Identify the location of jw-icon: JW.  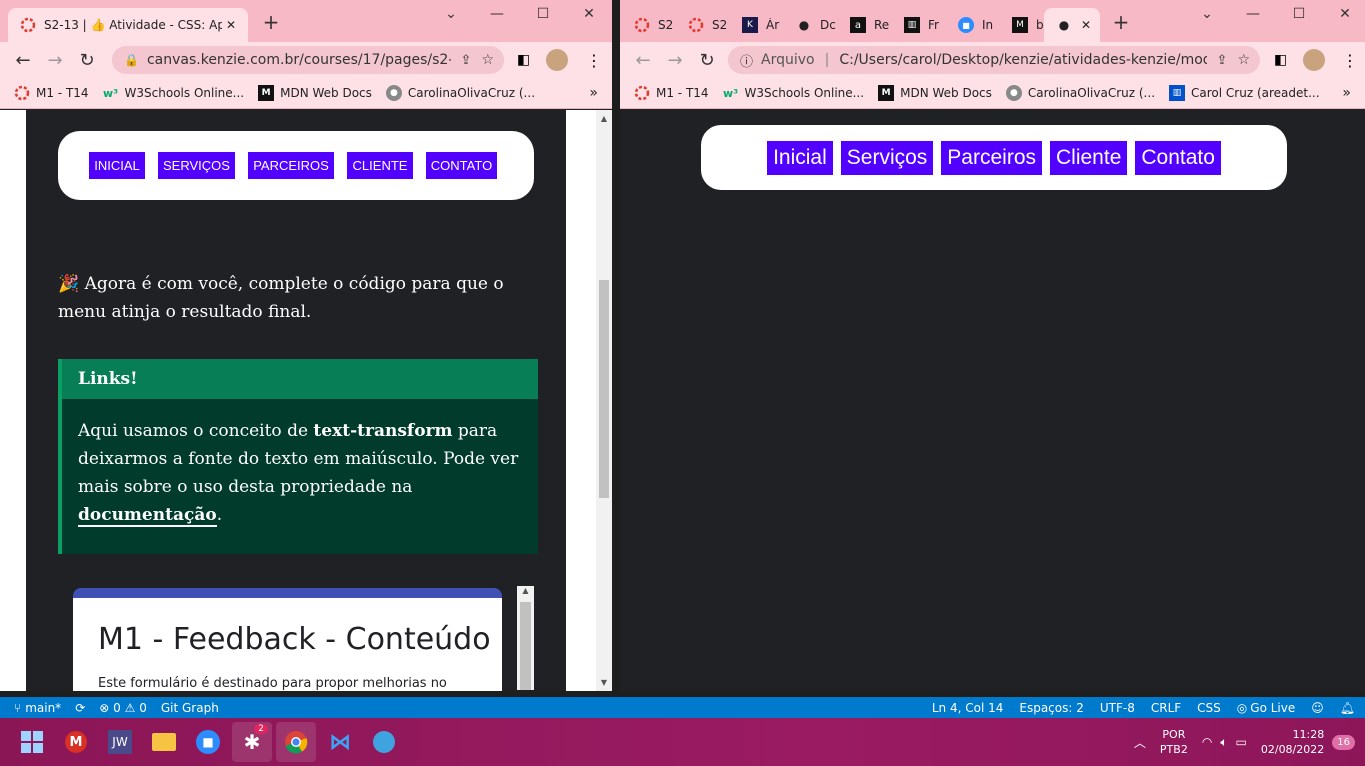
(120, 742).